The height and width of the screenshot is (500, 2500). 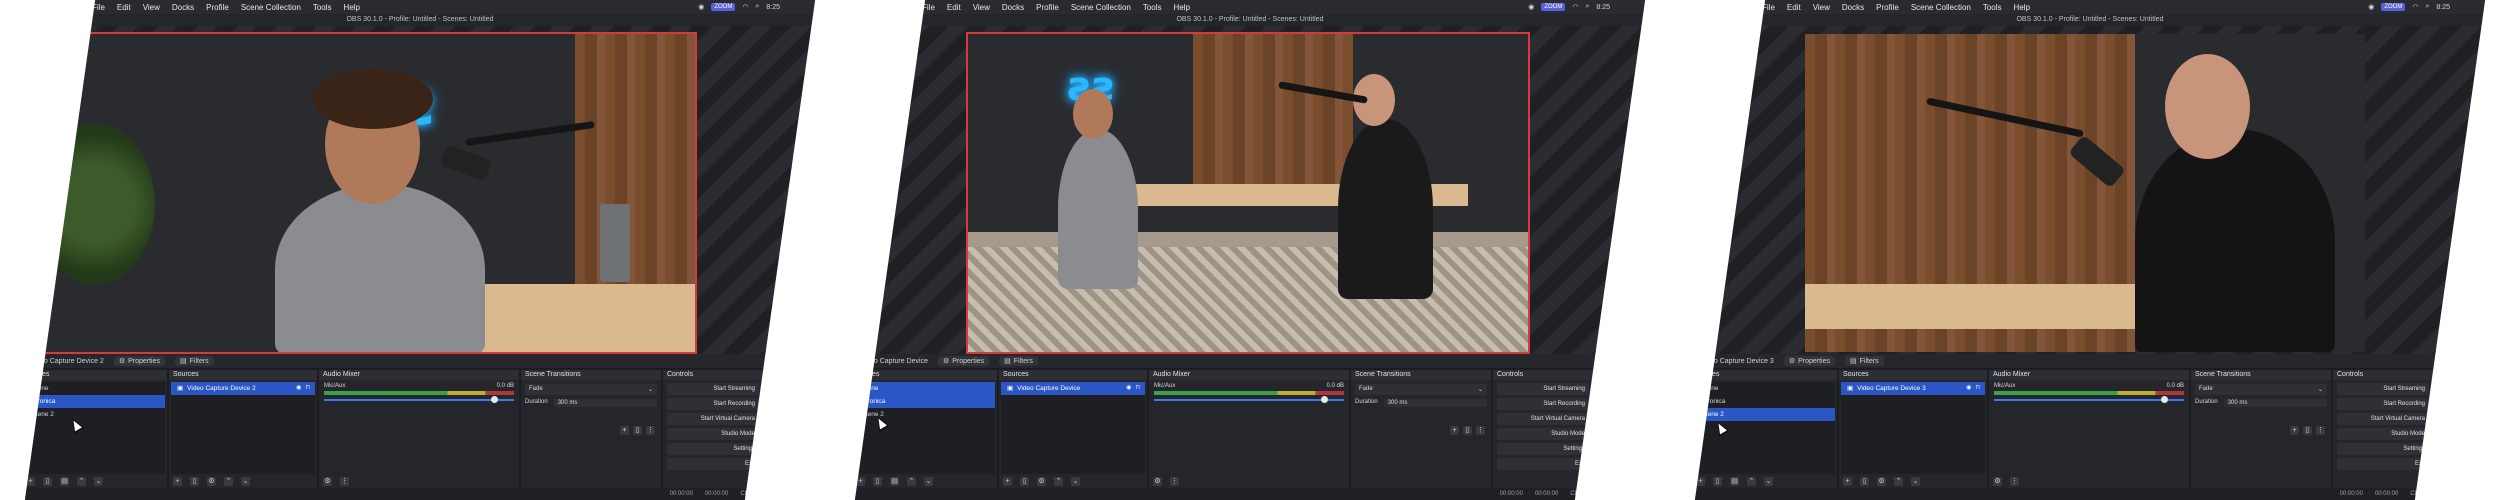 I want to click on studio-mode-button: Studio Mode, so click(x=2383, y=434).